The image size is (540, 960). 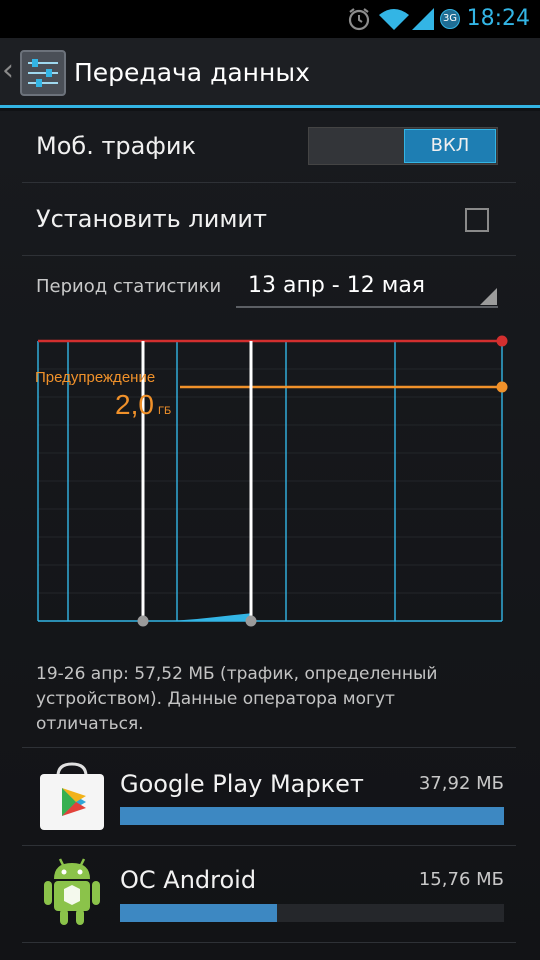 I want to click on app-name: Google Play Маркет, so click(x=242, y=784).